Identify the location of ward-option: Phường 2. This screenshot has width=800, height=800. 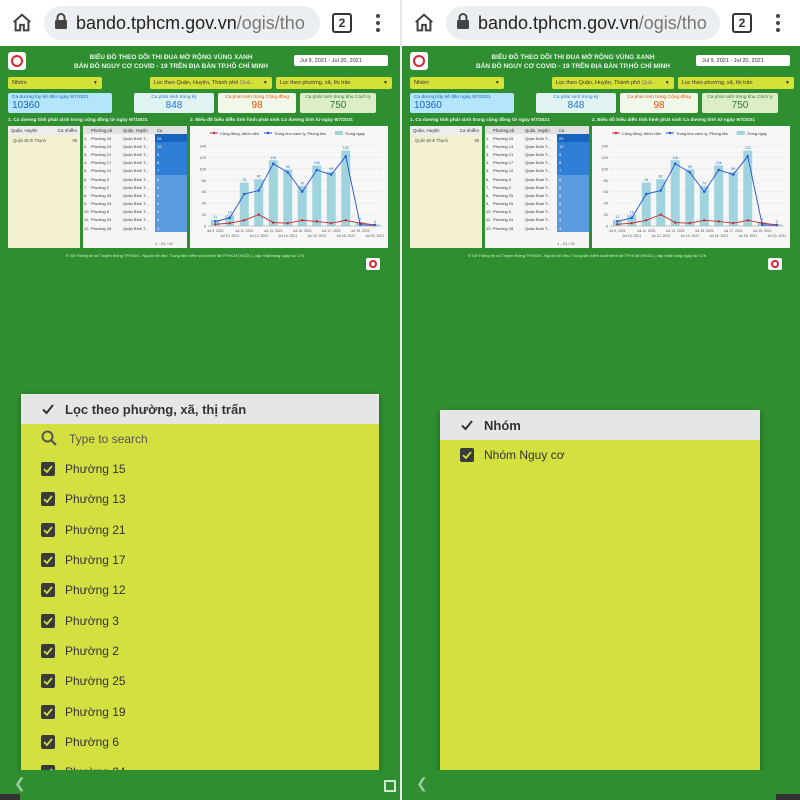
(200, 651).